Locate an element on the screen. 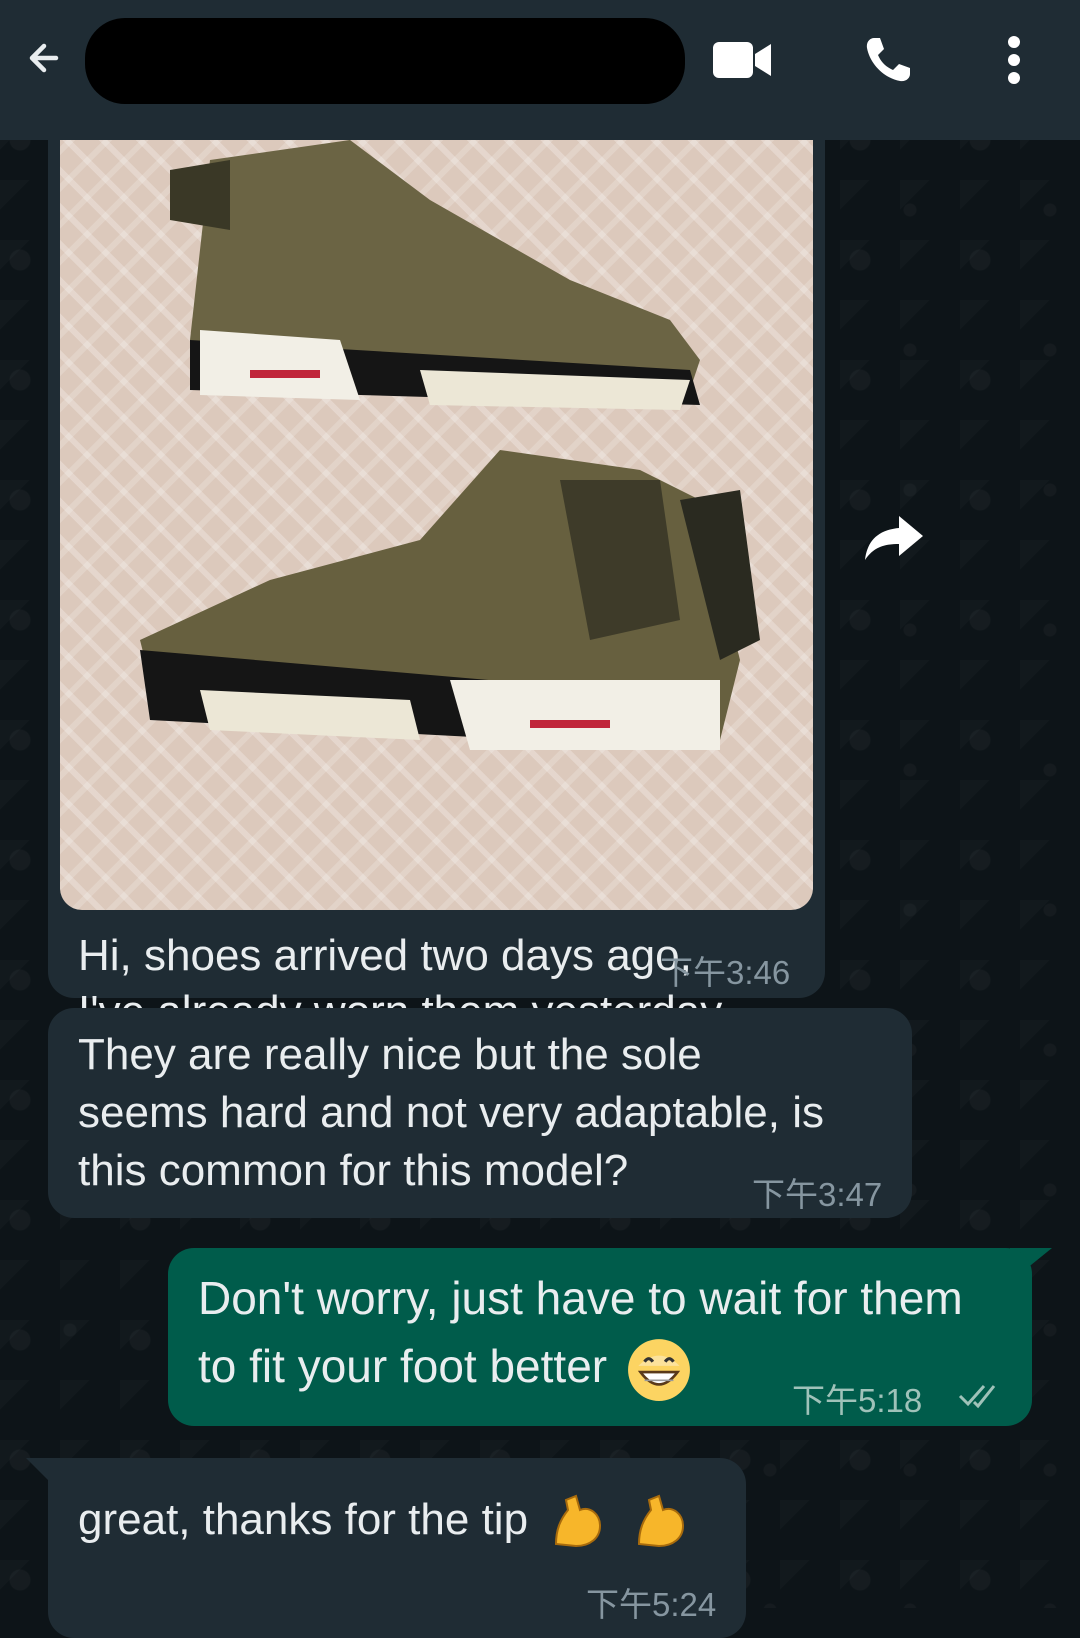  phone-icon is located at coordinates (888, 60).